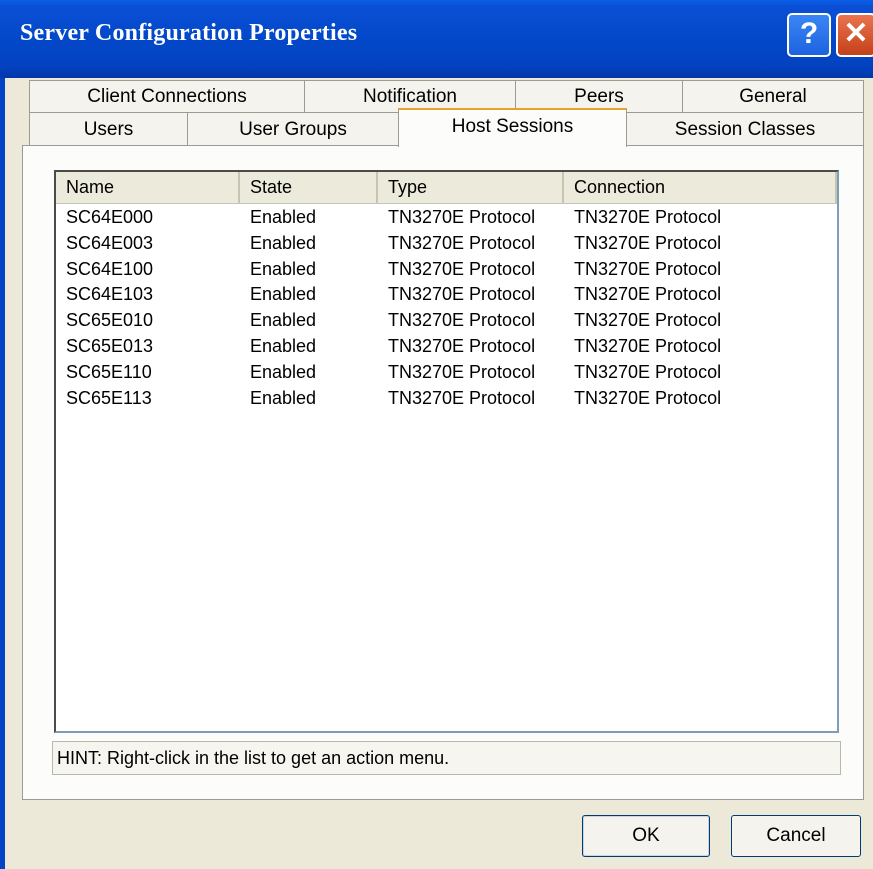 The image size is (873, 869). What do you see at coordinates (809, 35) in the screenshot?
I see `help-icon: ?` at bounding box center [809, 35].